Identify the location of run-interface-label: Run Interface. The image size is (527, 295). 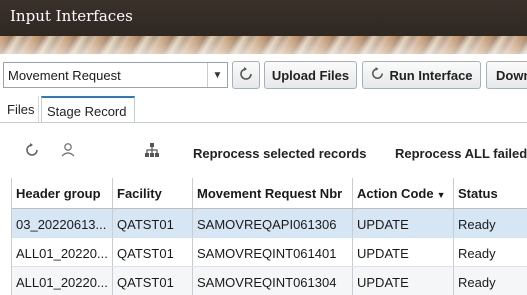
(431, 75).